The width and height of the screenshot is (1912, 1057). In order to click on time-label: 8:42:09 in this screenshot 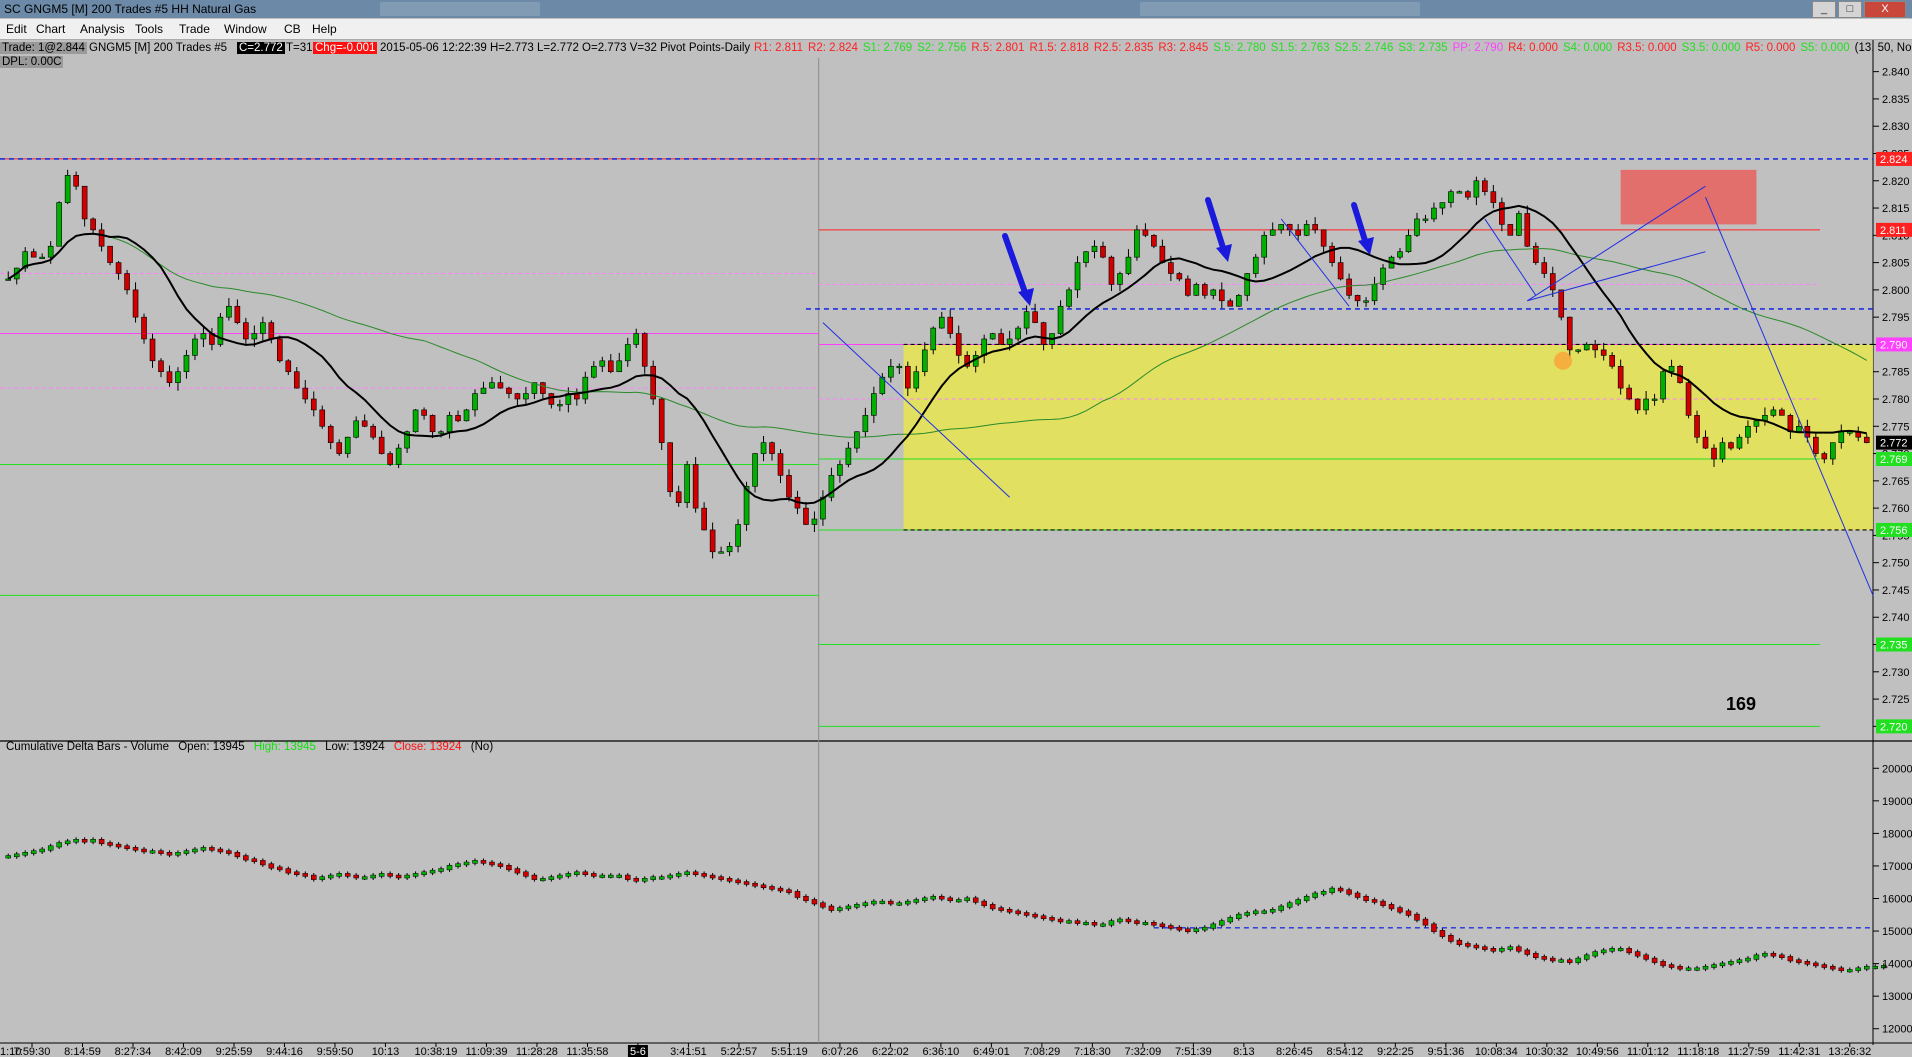, I will do `click(183, 1051)`.